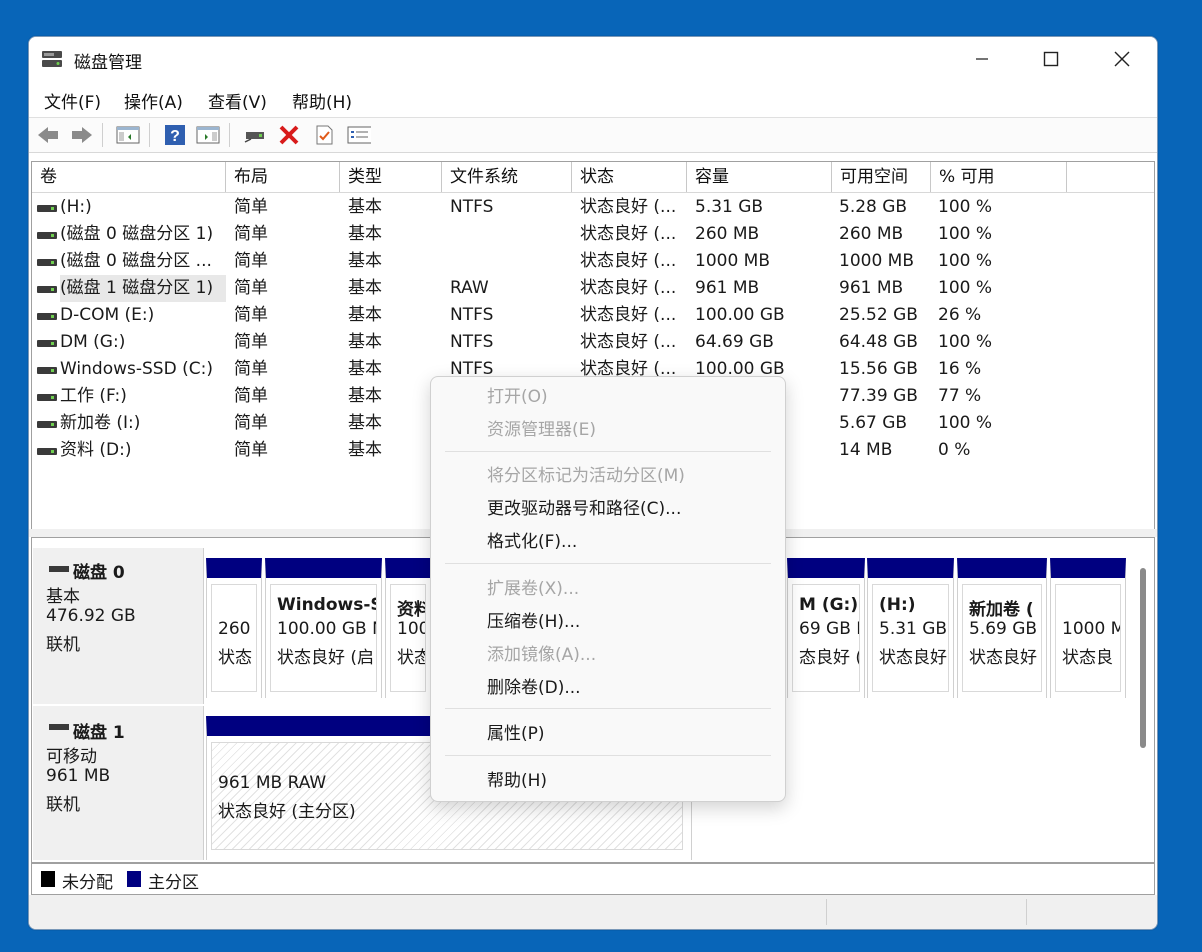 The width and height of the screenshot is (1202, 952). What do you see at coordinates (873, 207) in the screenshot?
I see `cell-free: 5.28 GB` at bounding box center [873, 207].